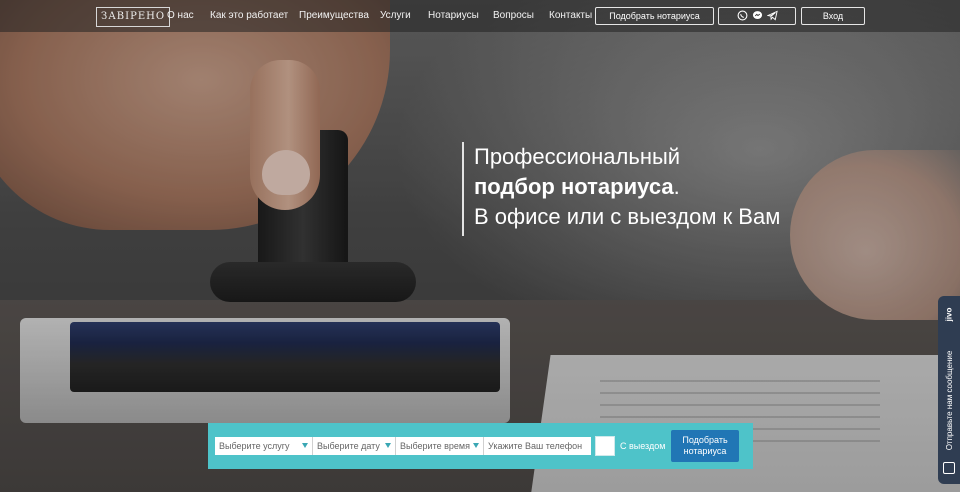 The width and height of the screenshot is (960, 492). What do you see at coordinates (833, 16) in the screenshot?
I see `login-button: Вход` at bounding box center [833, 16].